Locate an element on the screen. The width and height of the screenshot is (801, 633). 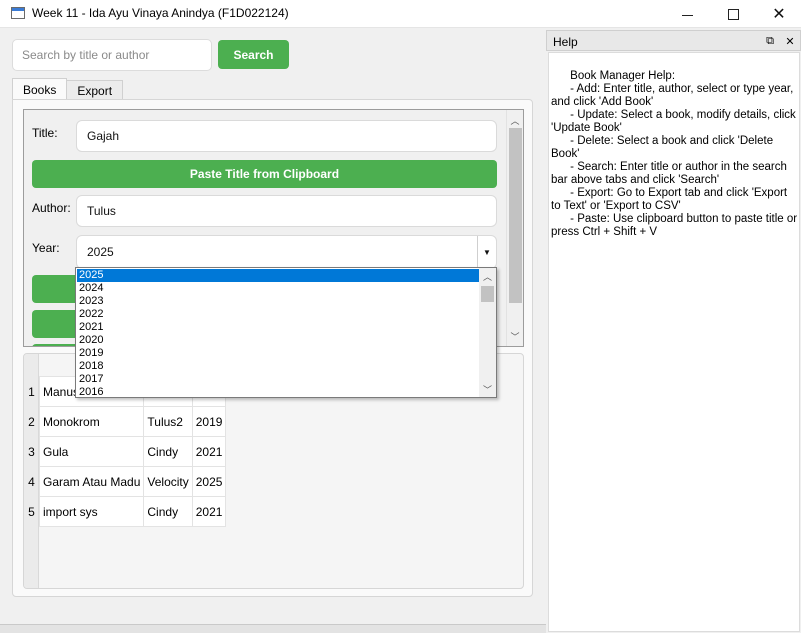
year-option: 2022 is located at coordinates (278, 314).